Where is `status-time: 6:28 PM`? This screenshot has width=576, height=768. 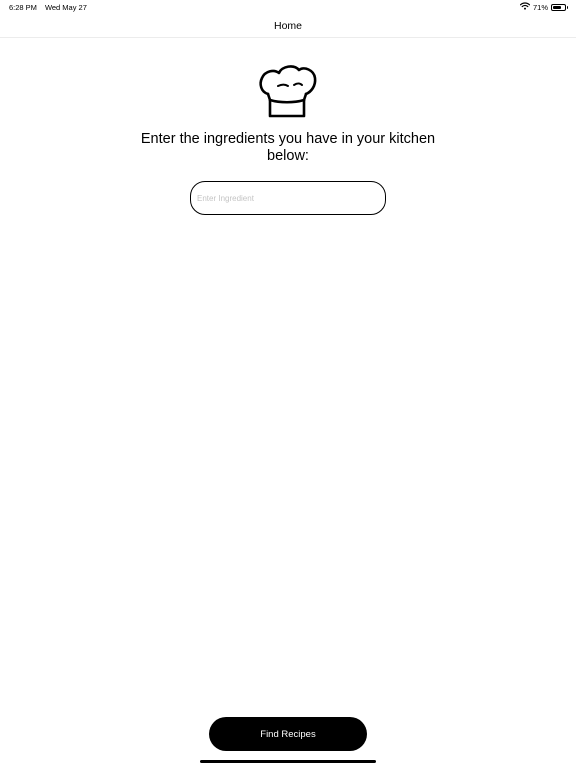 status-time: 6:28 PM is located at coordinates (23, 7).